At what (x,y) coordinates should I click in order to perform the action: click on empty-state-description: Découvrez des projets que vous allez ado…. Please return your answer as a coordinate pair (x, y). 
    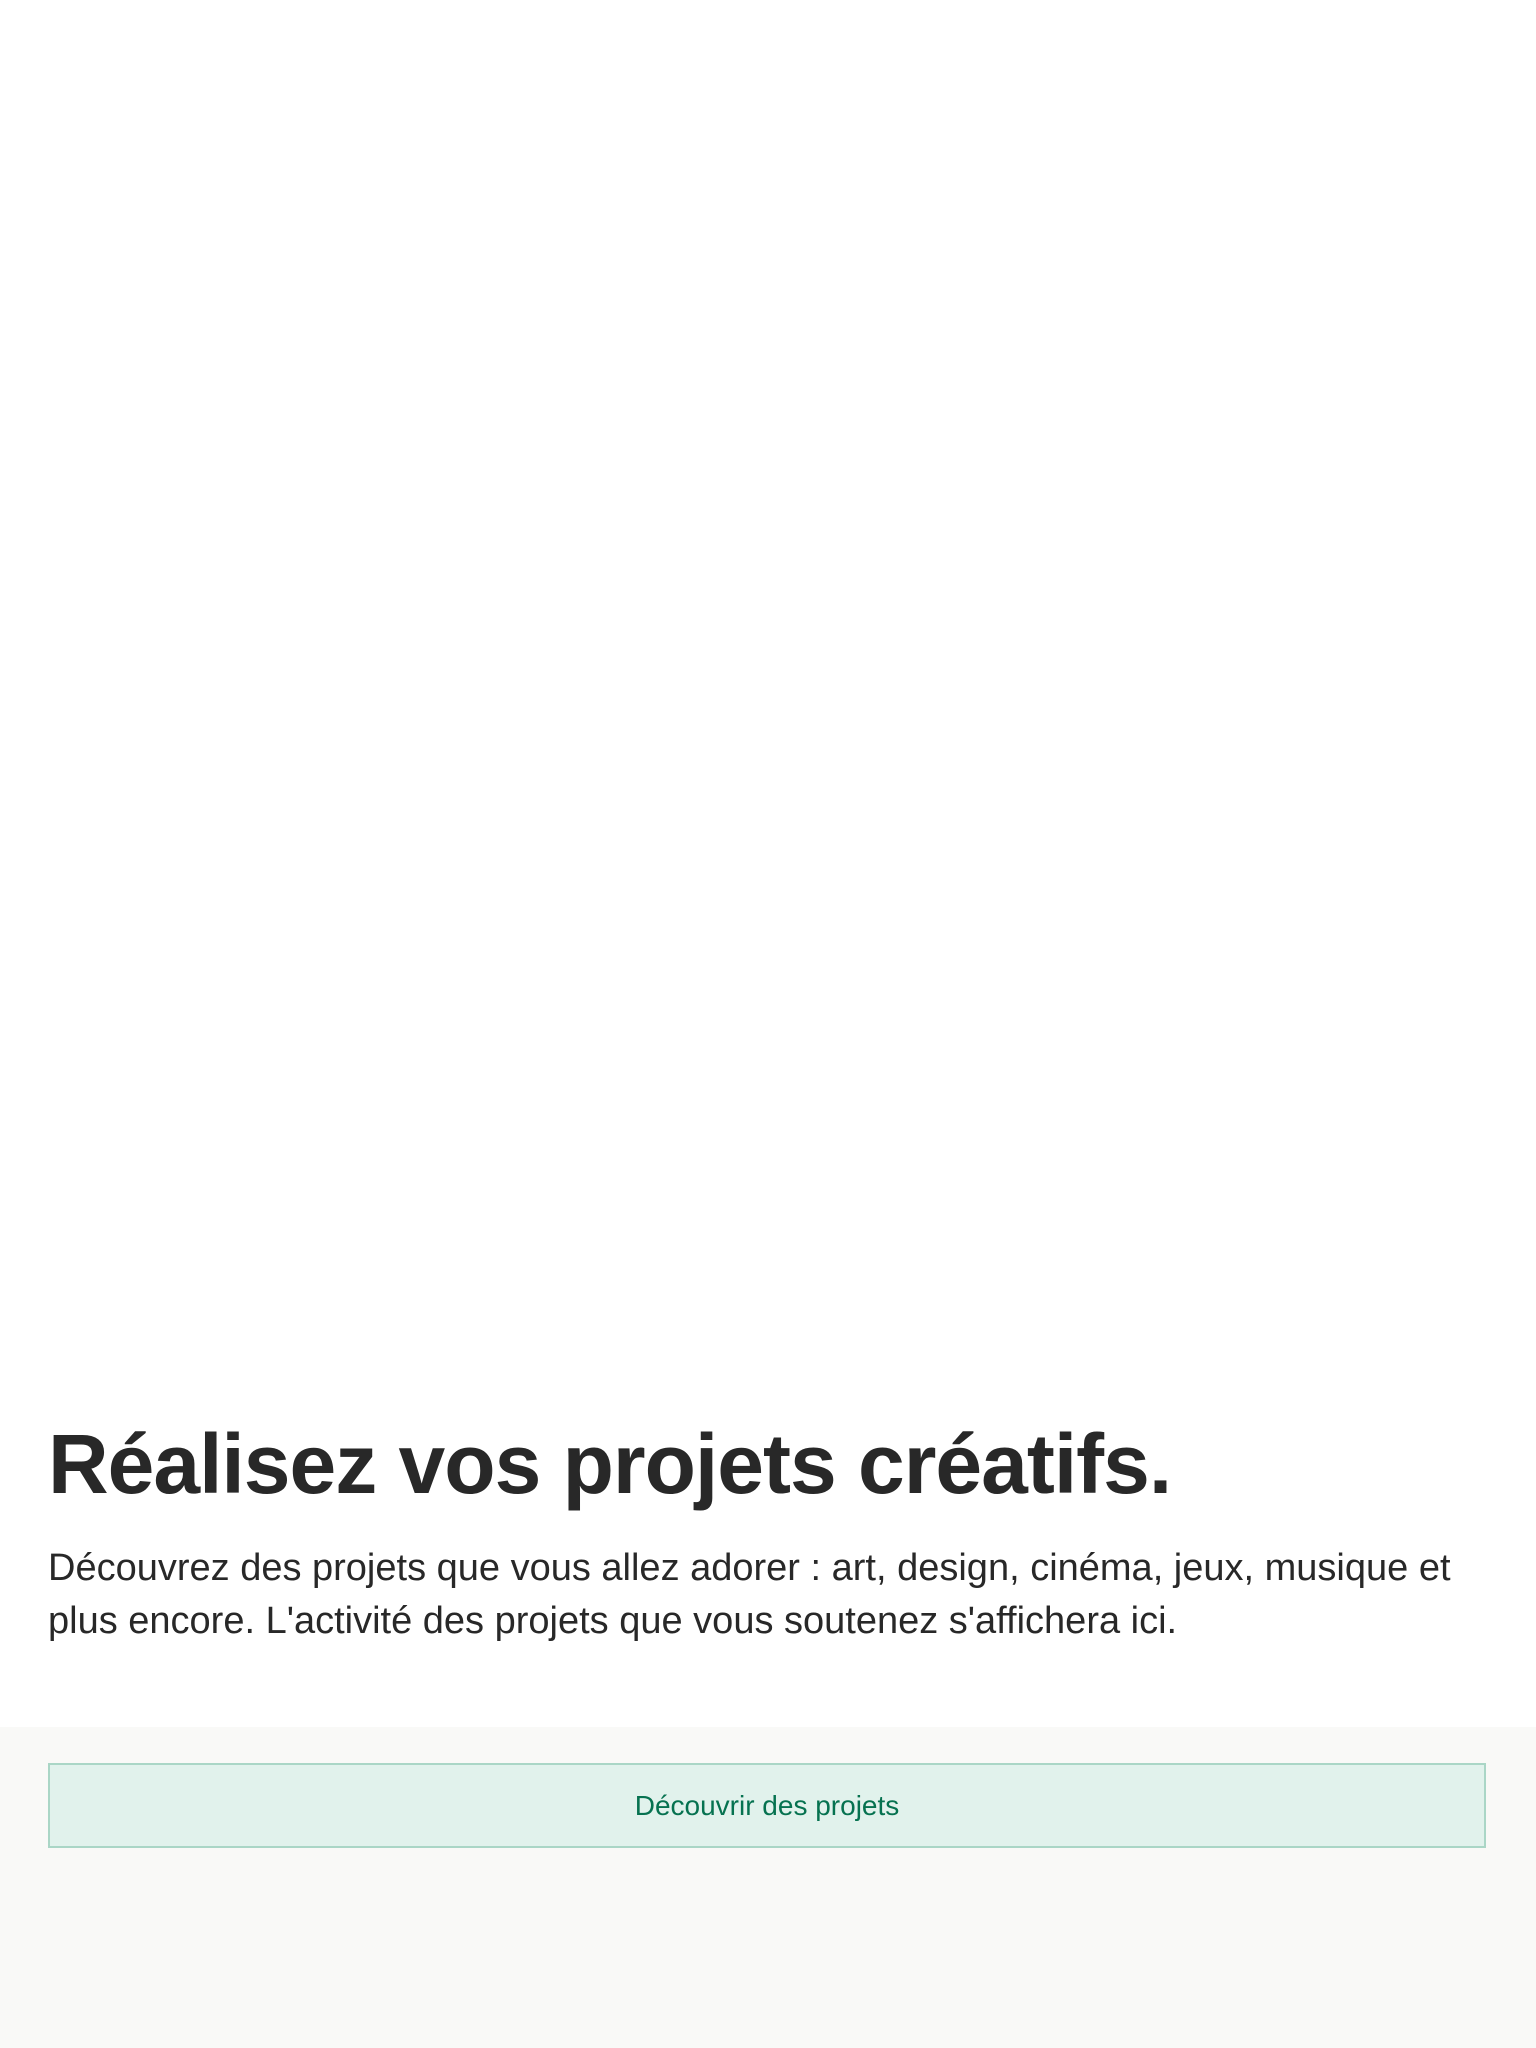
    Looking at the image, I should click on (749, 1594).